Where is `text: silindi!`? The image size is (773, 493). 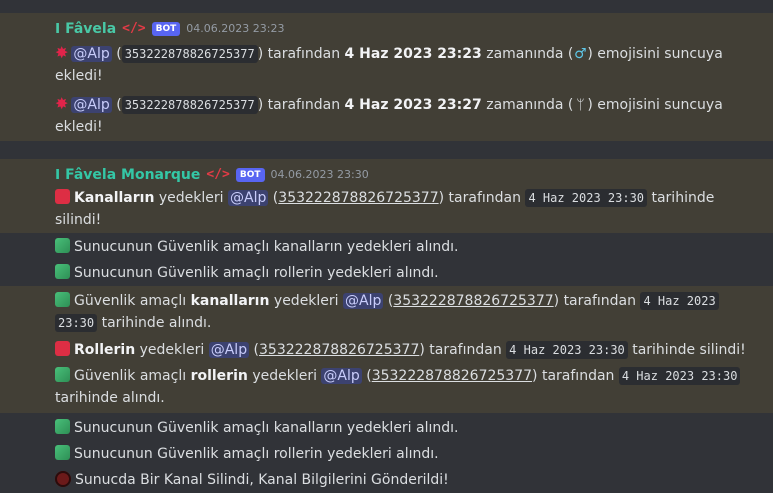 text: silindi! is located at coordinates (78, 220).